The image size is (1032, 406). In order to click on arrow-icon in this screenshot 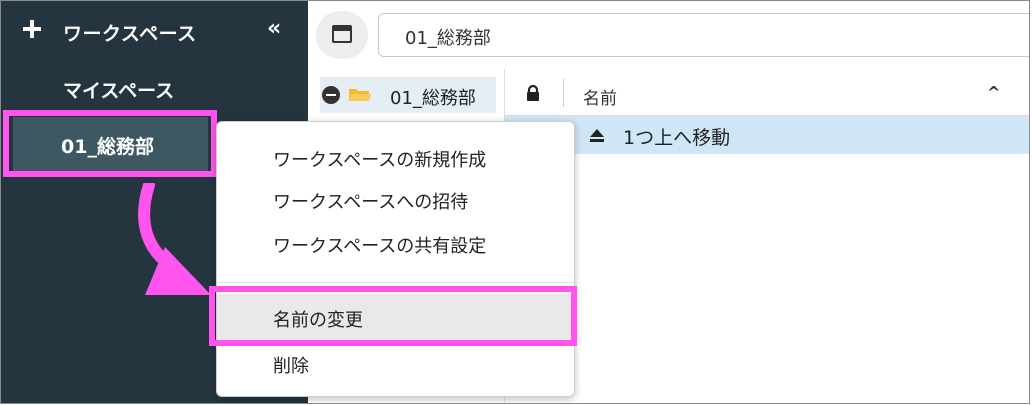, I will do `click(174, 239)`.